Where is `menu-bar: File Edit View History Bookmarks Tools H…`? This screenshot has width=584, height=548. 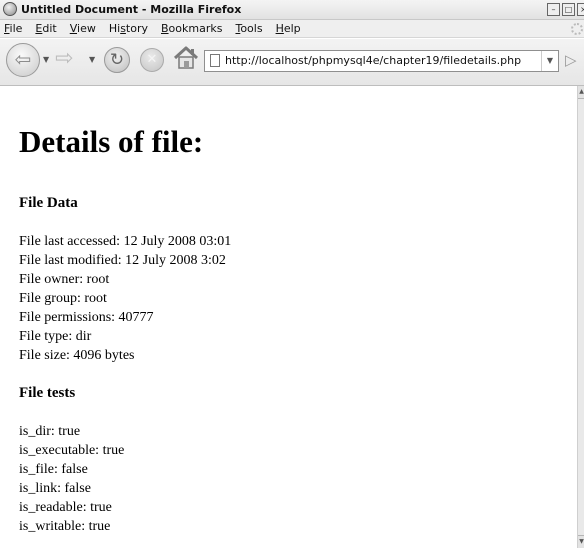 menu-bar: File Edit View History Bookmarks Tools H… is located at coordinates (292, 29).